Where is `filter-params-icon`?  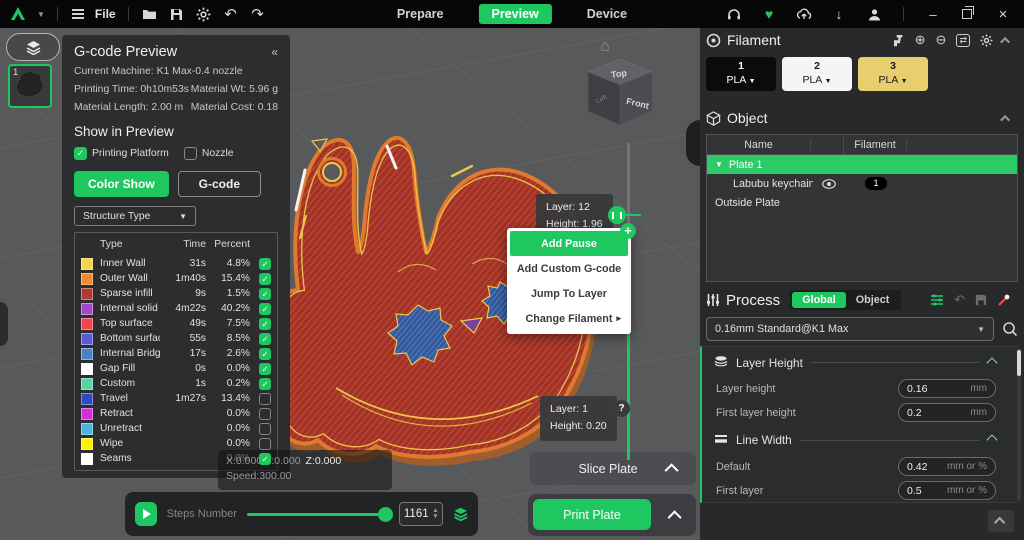
filter-params-icon is located at coordinates (937, 300).